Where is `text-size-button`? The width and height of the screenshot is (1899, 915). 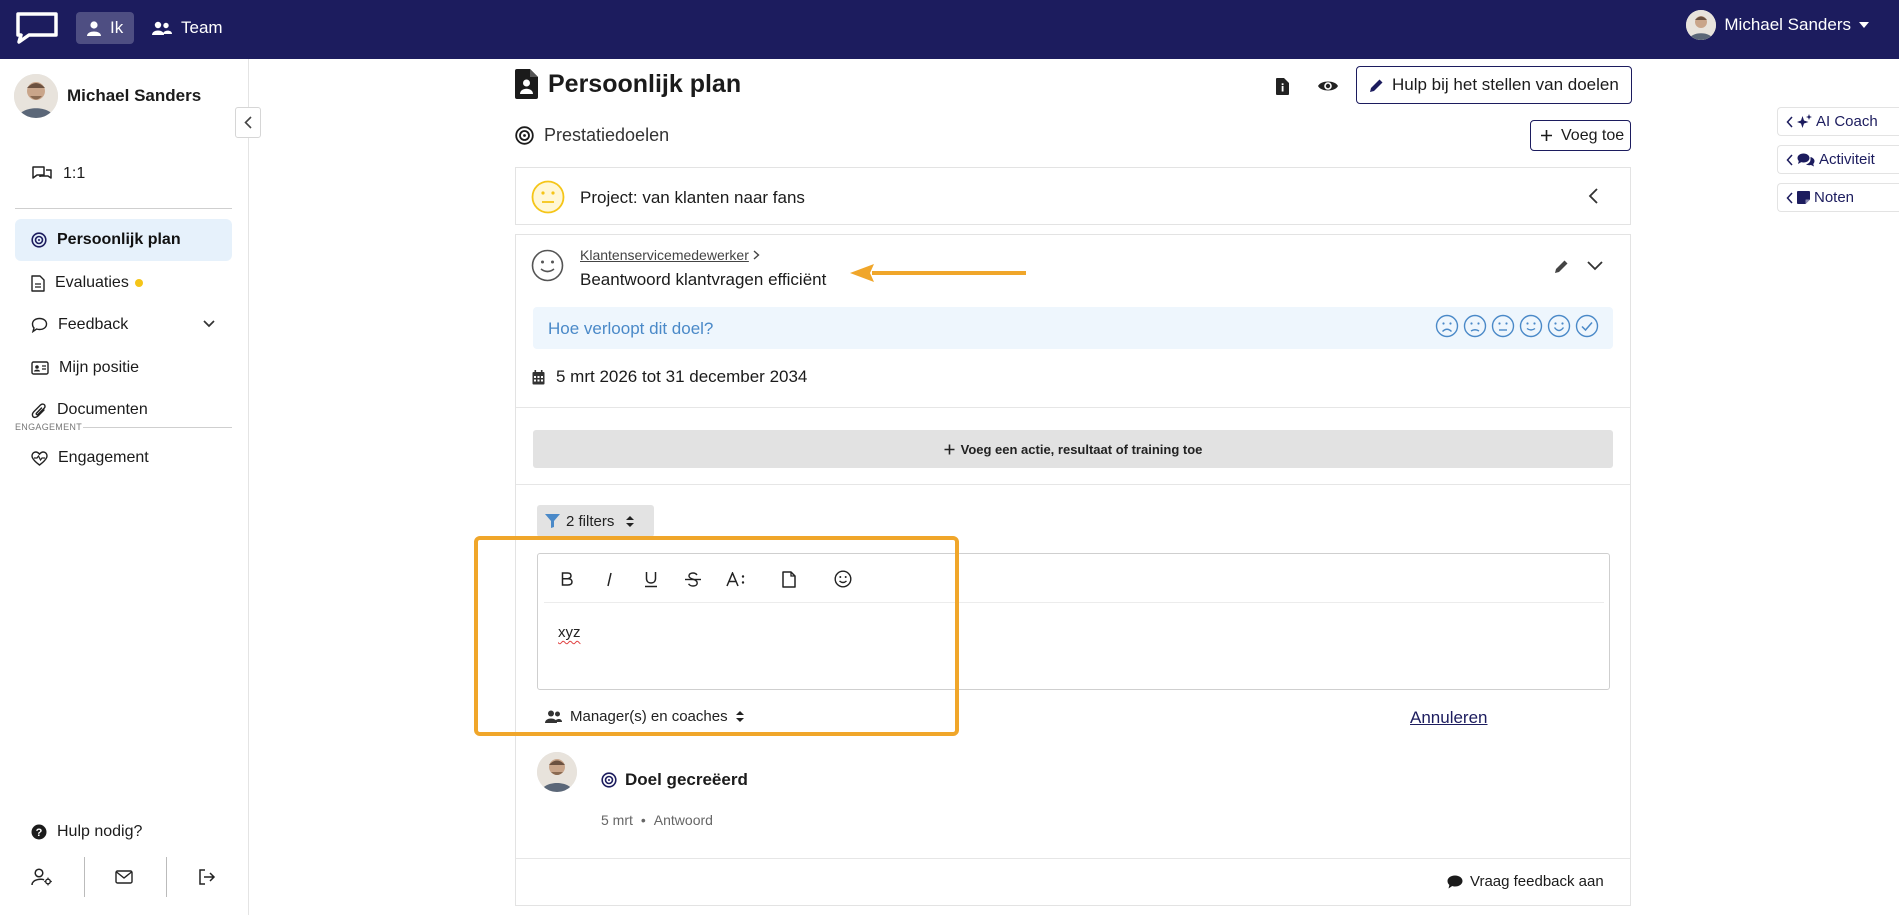 text-size-button is located at coordinates (737, 579).